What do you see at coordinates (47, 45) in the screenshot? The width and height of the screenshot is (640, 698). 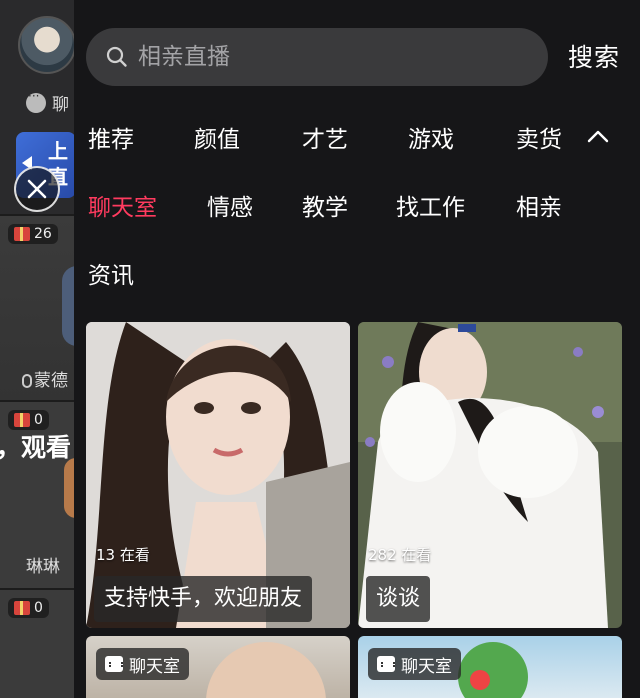 I see `avatar` at bounding box center [47, 45].